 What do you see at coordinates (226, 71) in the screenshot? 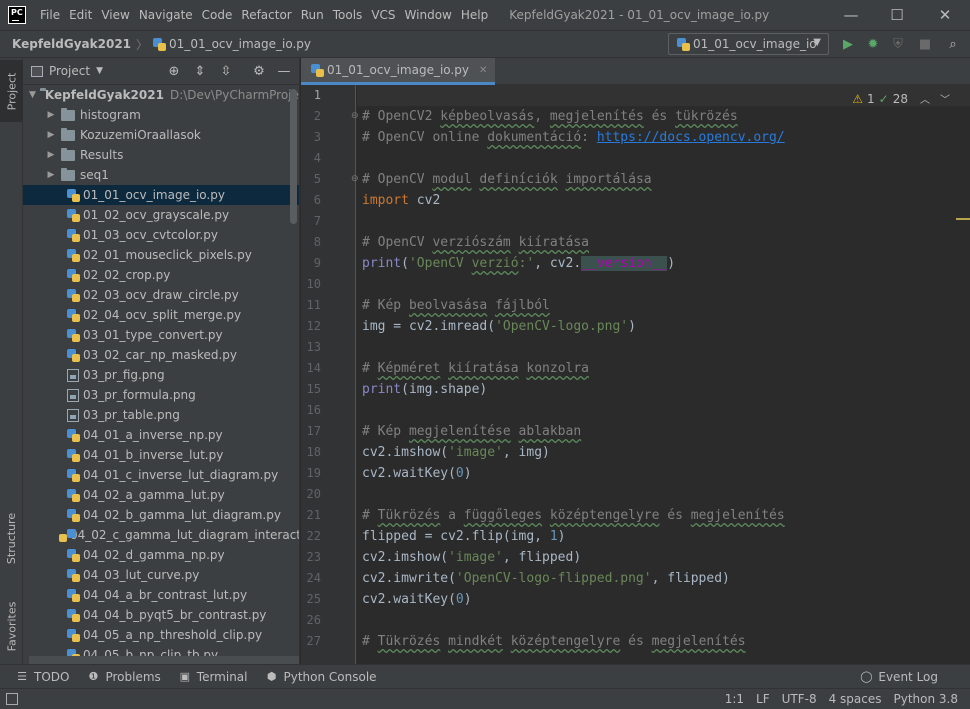
I see `collapse-all-icon: ⇳` at bounding box center [226, 71].